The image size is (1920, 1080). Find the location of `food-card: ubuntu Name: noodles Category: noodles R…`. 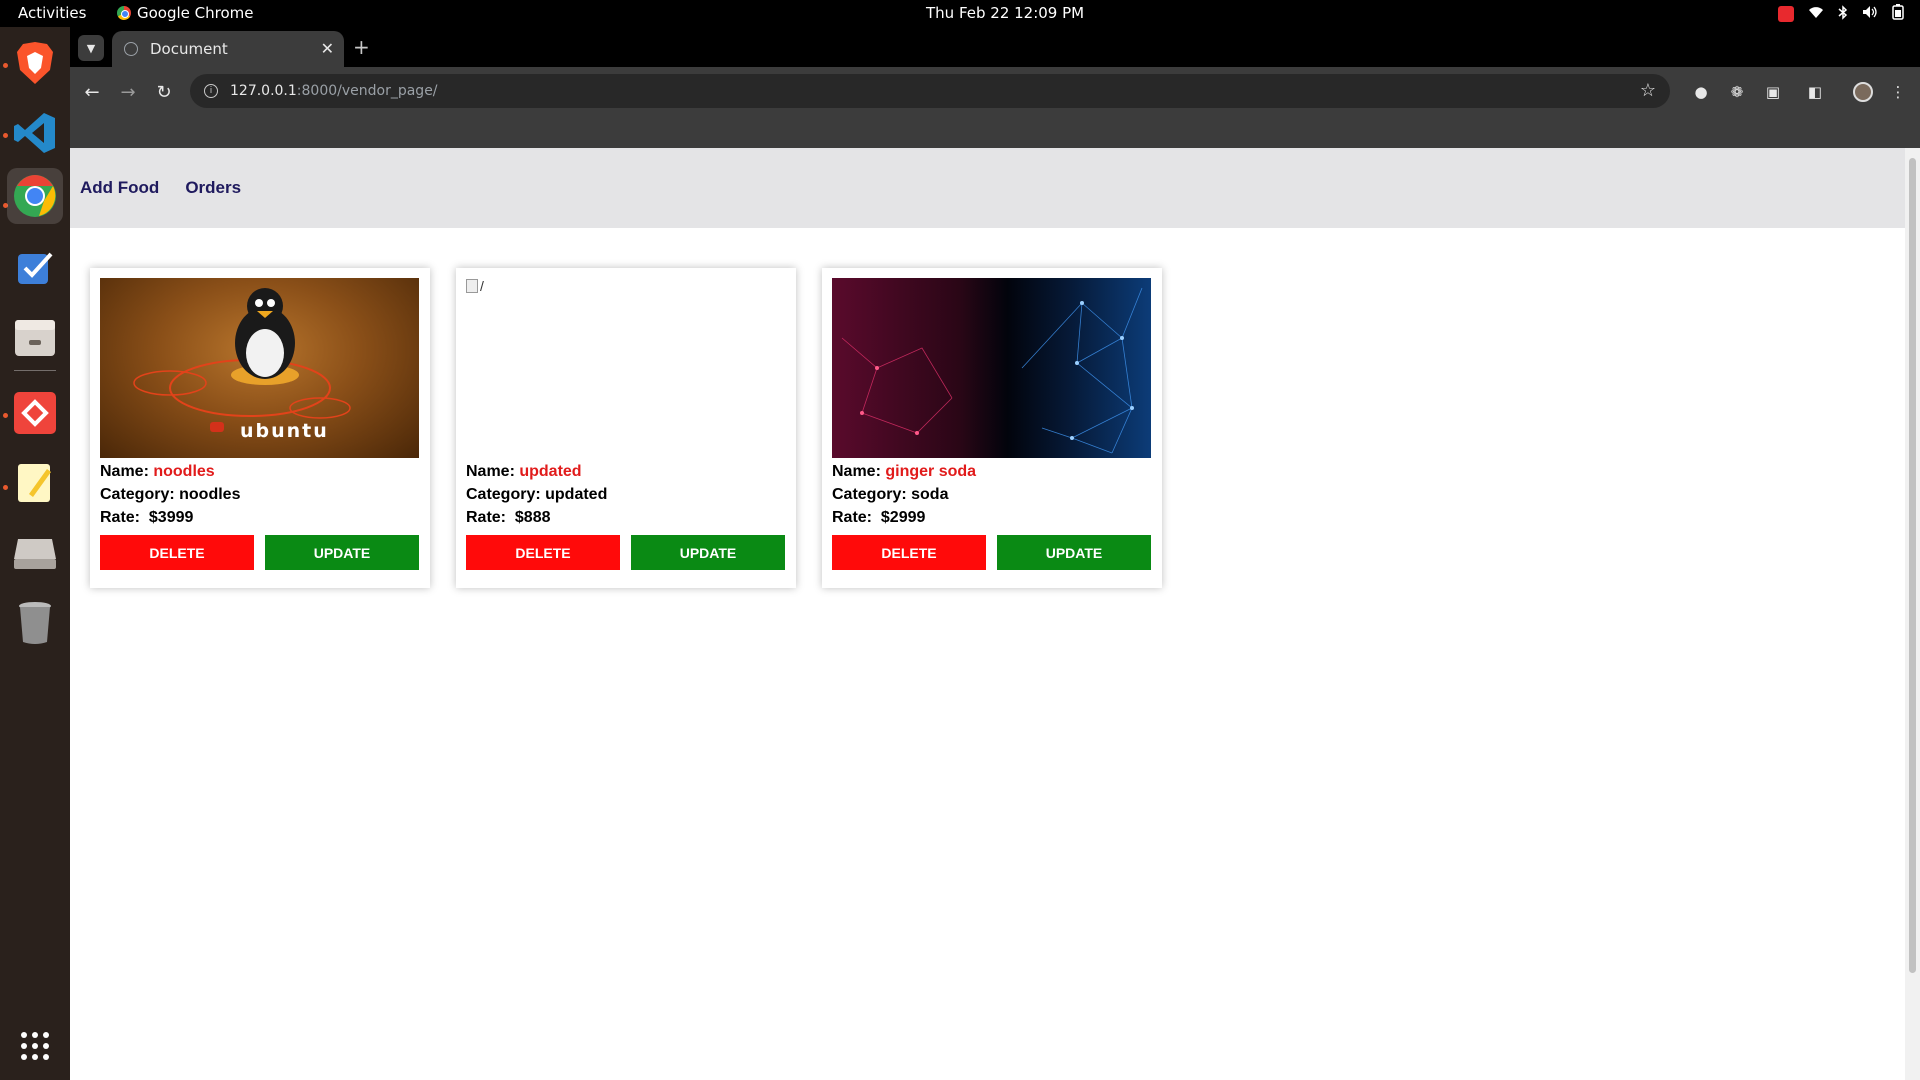

food-card: ubuntu Name: noodles Category: noodles R… is located at coordinates (260, 428).